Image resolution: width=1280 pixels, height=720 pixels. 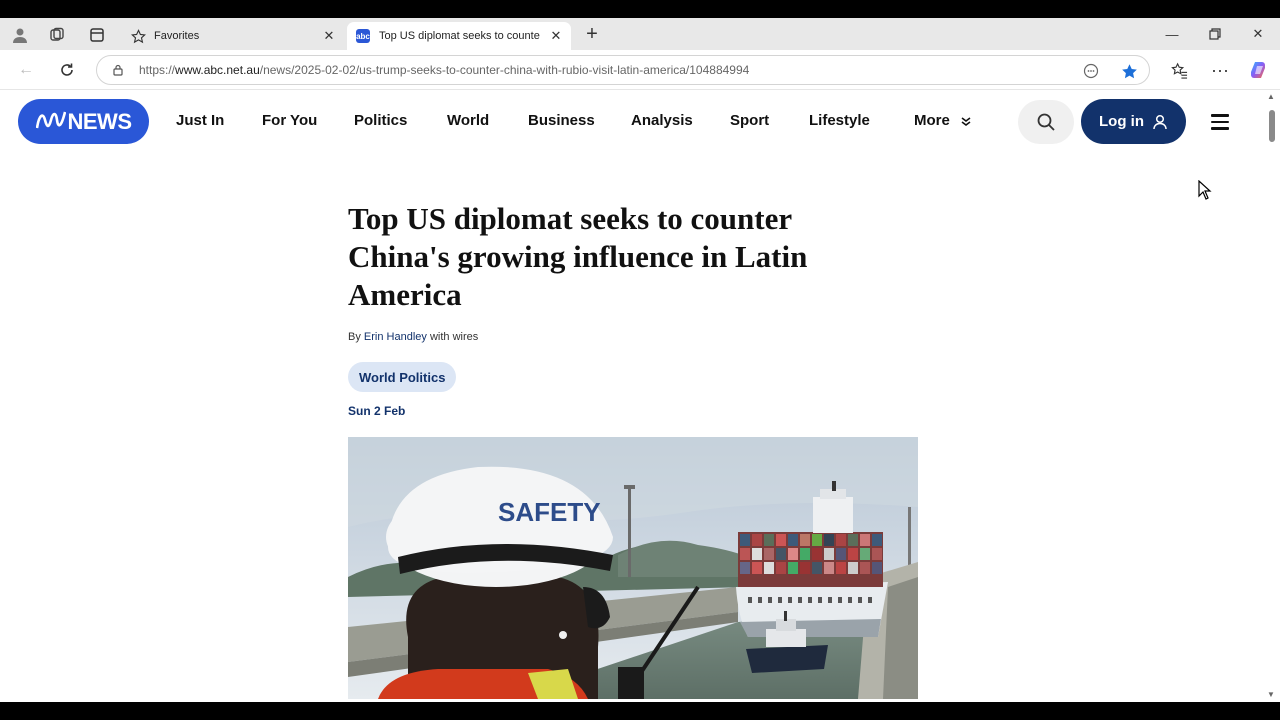 I want to click on nav-analysis: Analysis, so click(x=662, y=120).